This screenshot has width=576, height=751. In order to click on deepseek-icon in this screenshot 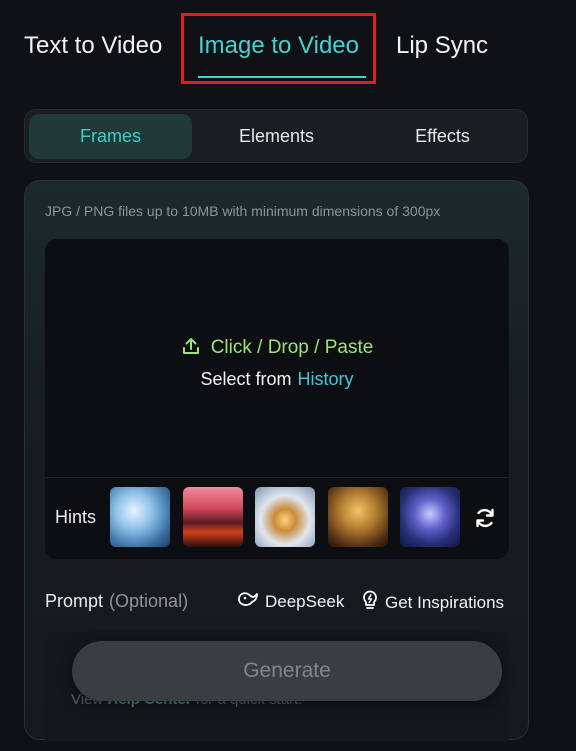, I will do `click(248, 601)`.